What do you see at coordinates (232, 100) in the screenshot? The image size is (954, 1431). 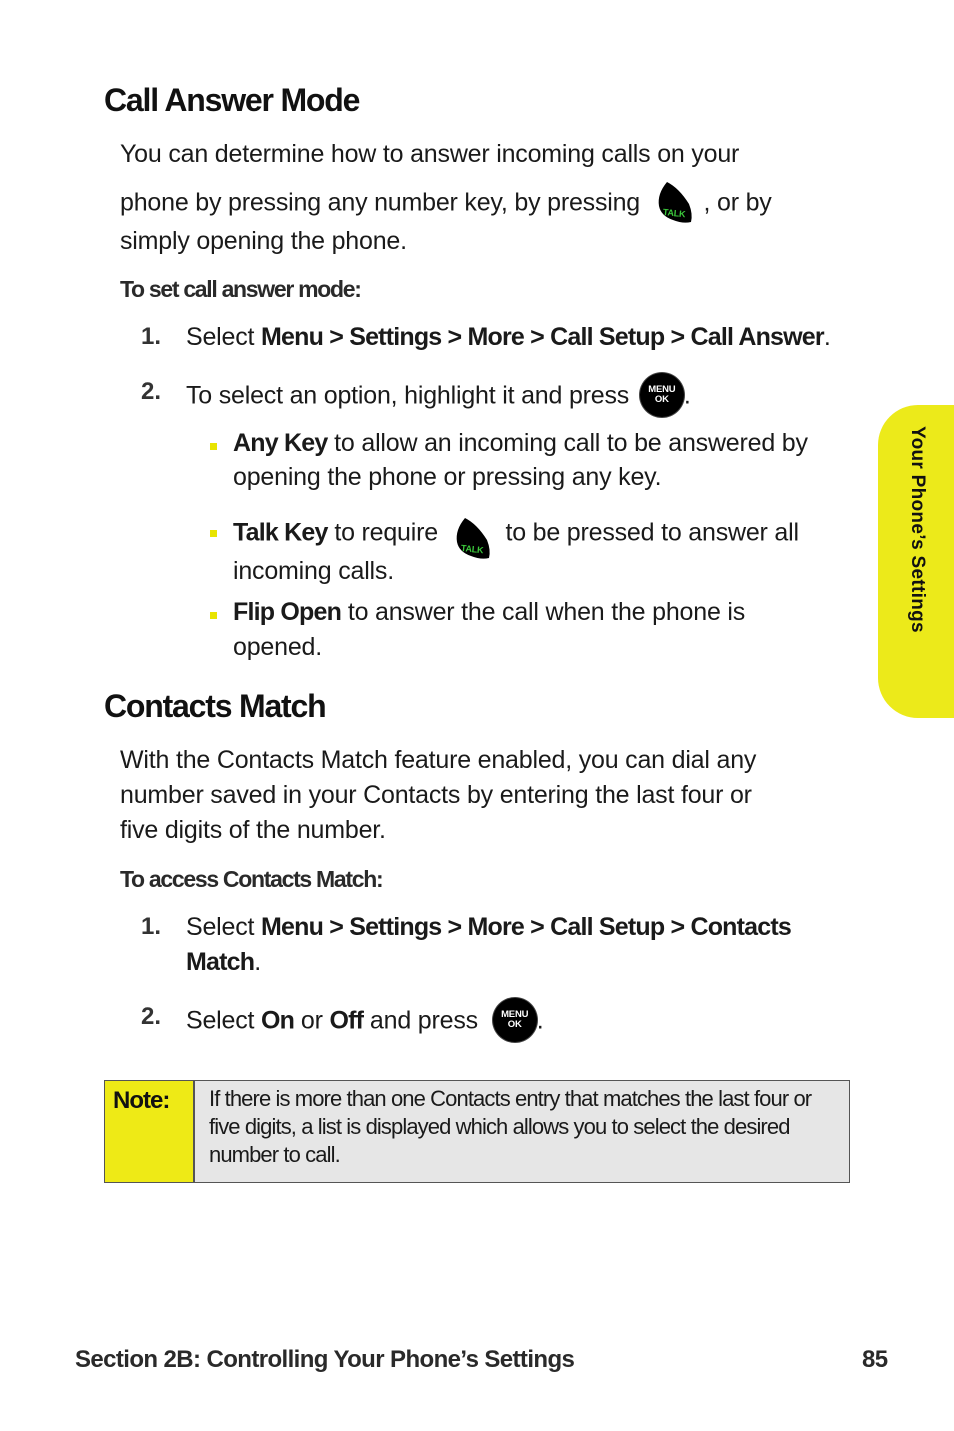 I see `section-title-call-answer-mode: Call Answer Mode` at bounding box center [232, 100].